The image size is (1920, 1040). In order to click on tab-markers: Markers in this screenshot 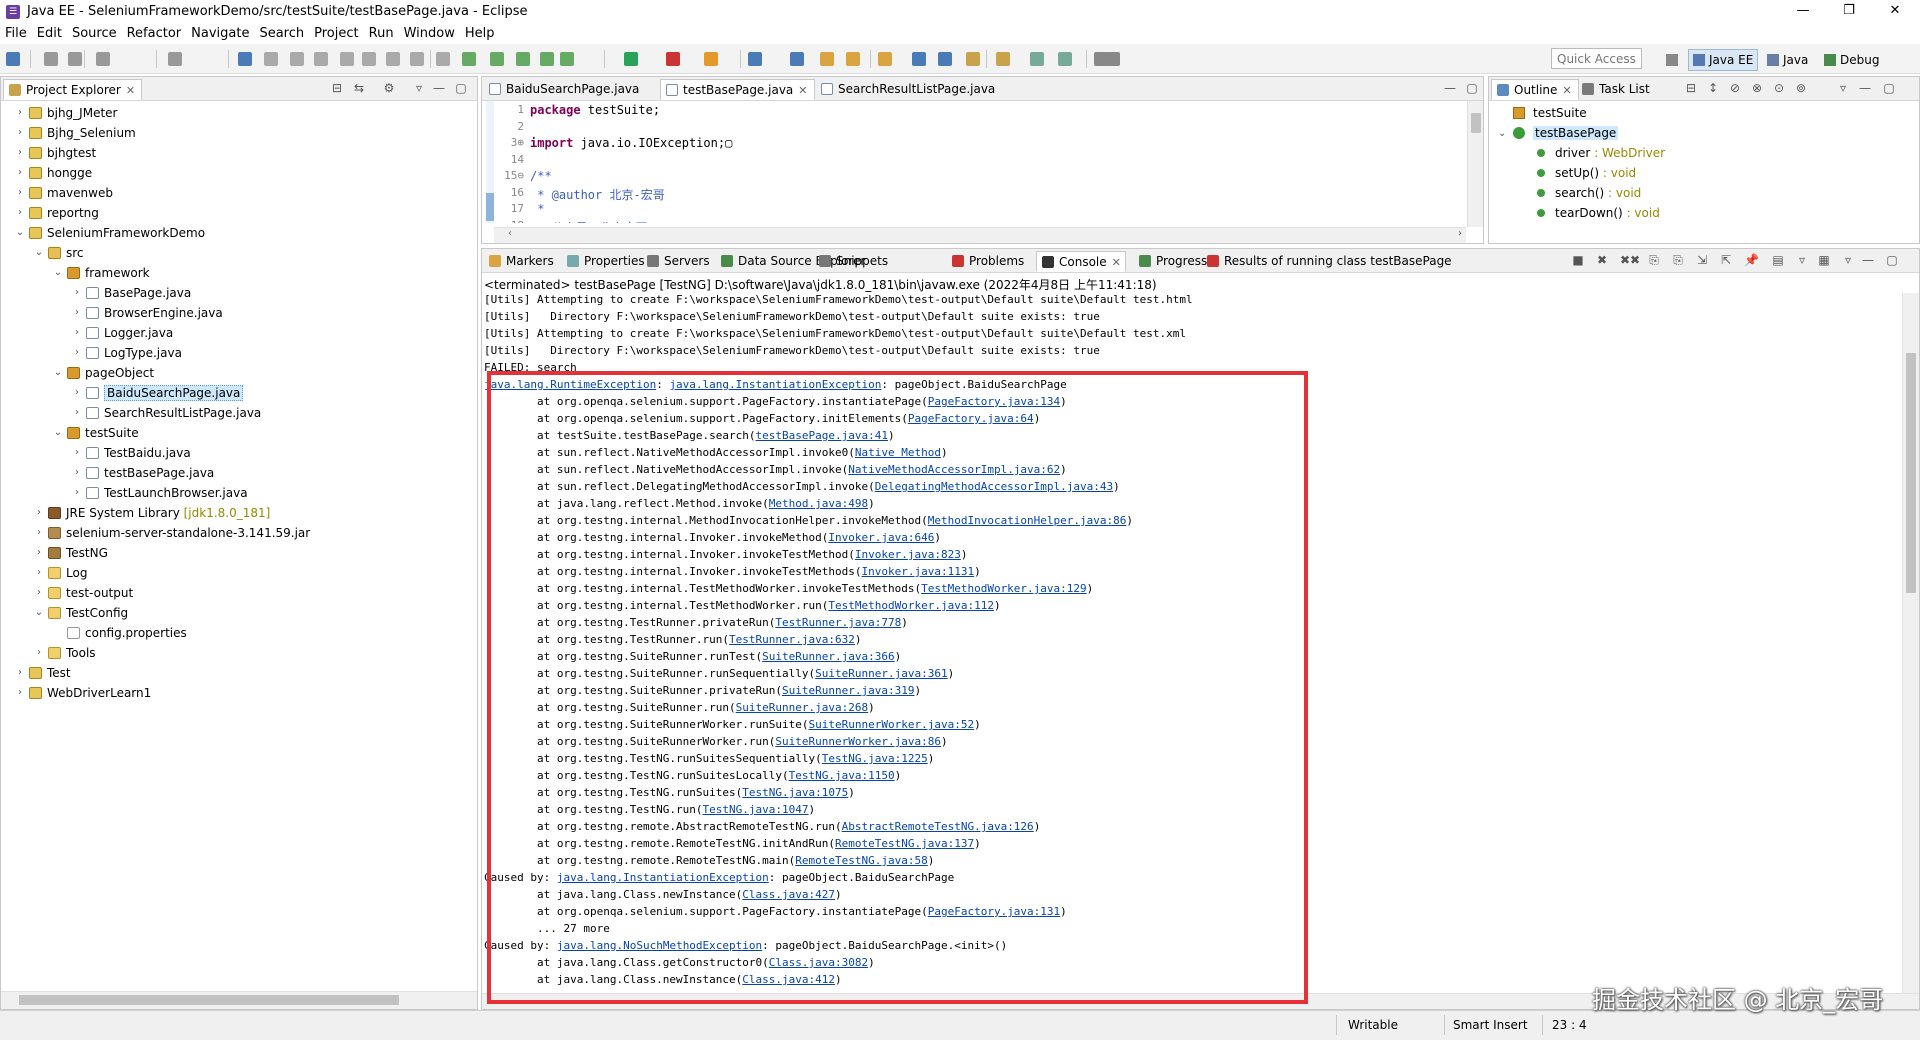, I will do `click(521, 261)`.